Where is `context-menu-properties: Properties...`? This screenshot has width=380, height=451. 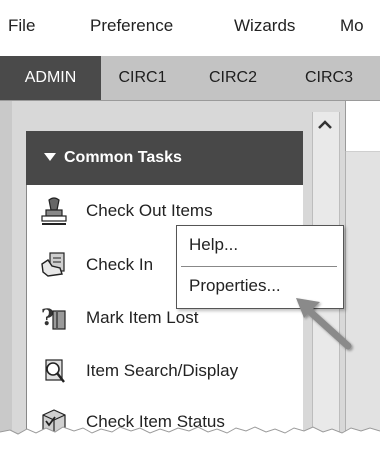
context-menu-properties: Properties... is located at coordinates (235, 286).